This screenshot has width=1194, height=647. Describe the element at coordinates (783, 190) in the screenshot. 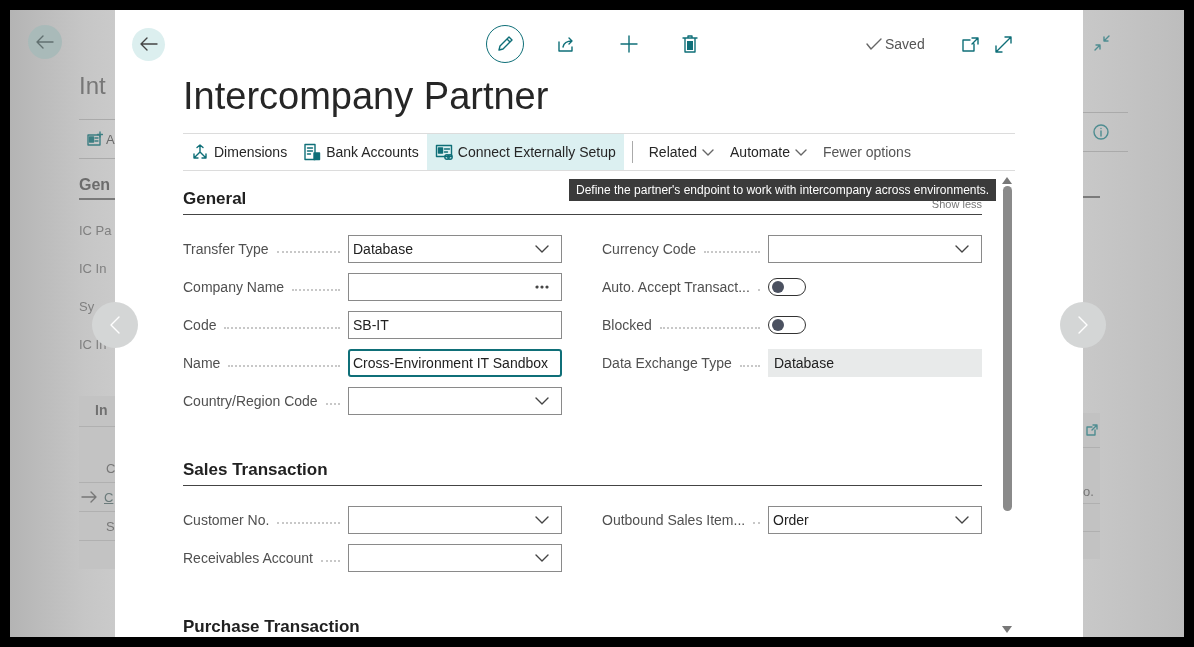

I see `tooltip: Define the partner's endpoint to work with intercompany across environments.` at that location.